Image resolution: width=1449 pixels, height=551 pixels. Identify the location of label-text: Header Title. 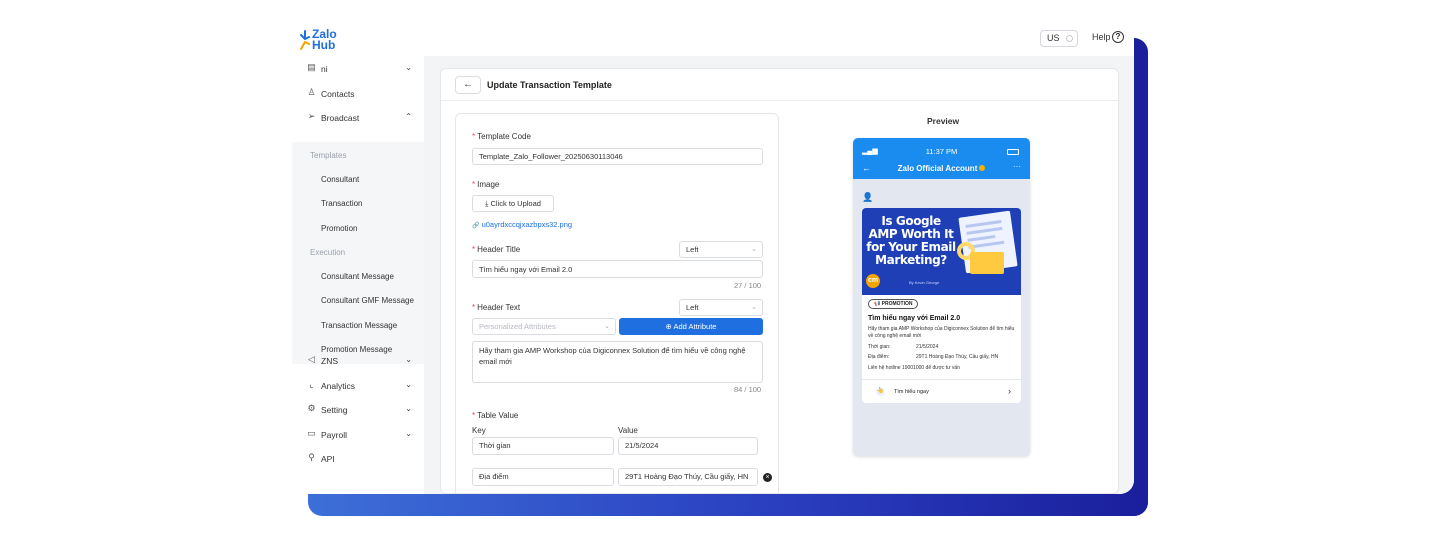
(499, 249).